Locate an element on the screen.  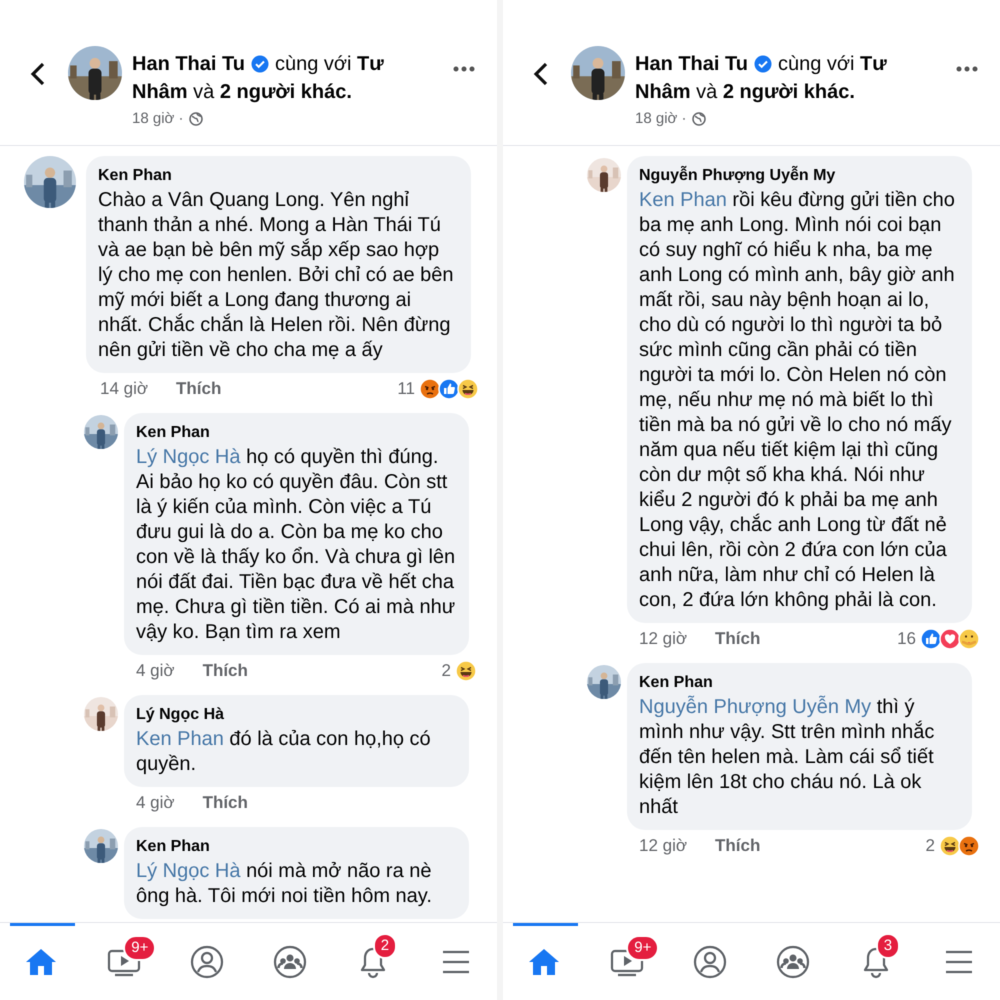
comment-text: Nguyễn Phượng Uyễn My thì ý mình như vậy. Stt trên mình nhắc đến tên helen mà. Làm cái sổ tiết kiệm lên 18t cho cháu nó. Là ok nhất is located at coordinates (787, 757).